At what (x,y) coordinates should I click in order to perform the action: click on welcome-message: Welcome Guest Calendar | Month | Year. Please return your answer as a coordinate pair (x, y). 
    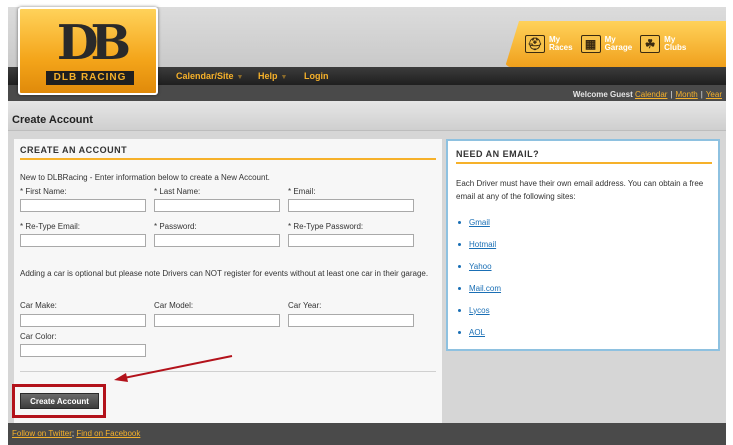
    Looking at the image, I should click on (647, 94).